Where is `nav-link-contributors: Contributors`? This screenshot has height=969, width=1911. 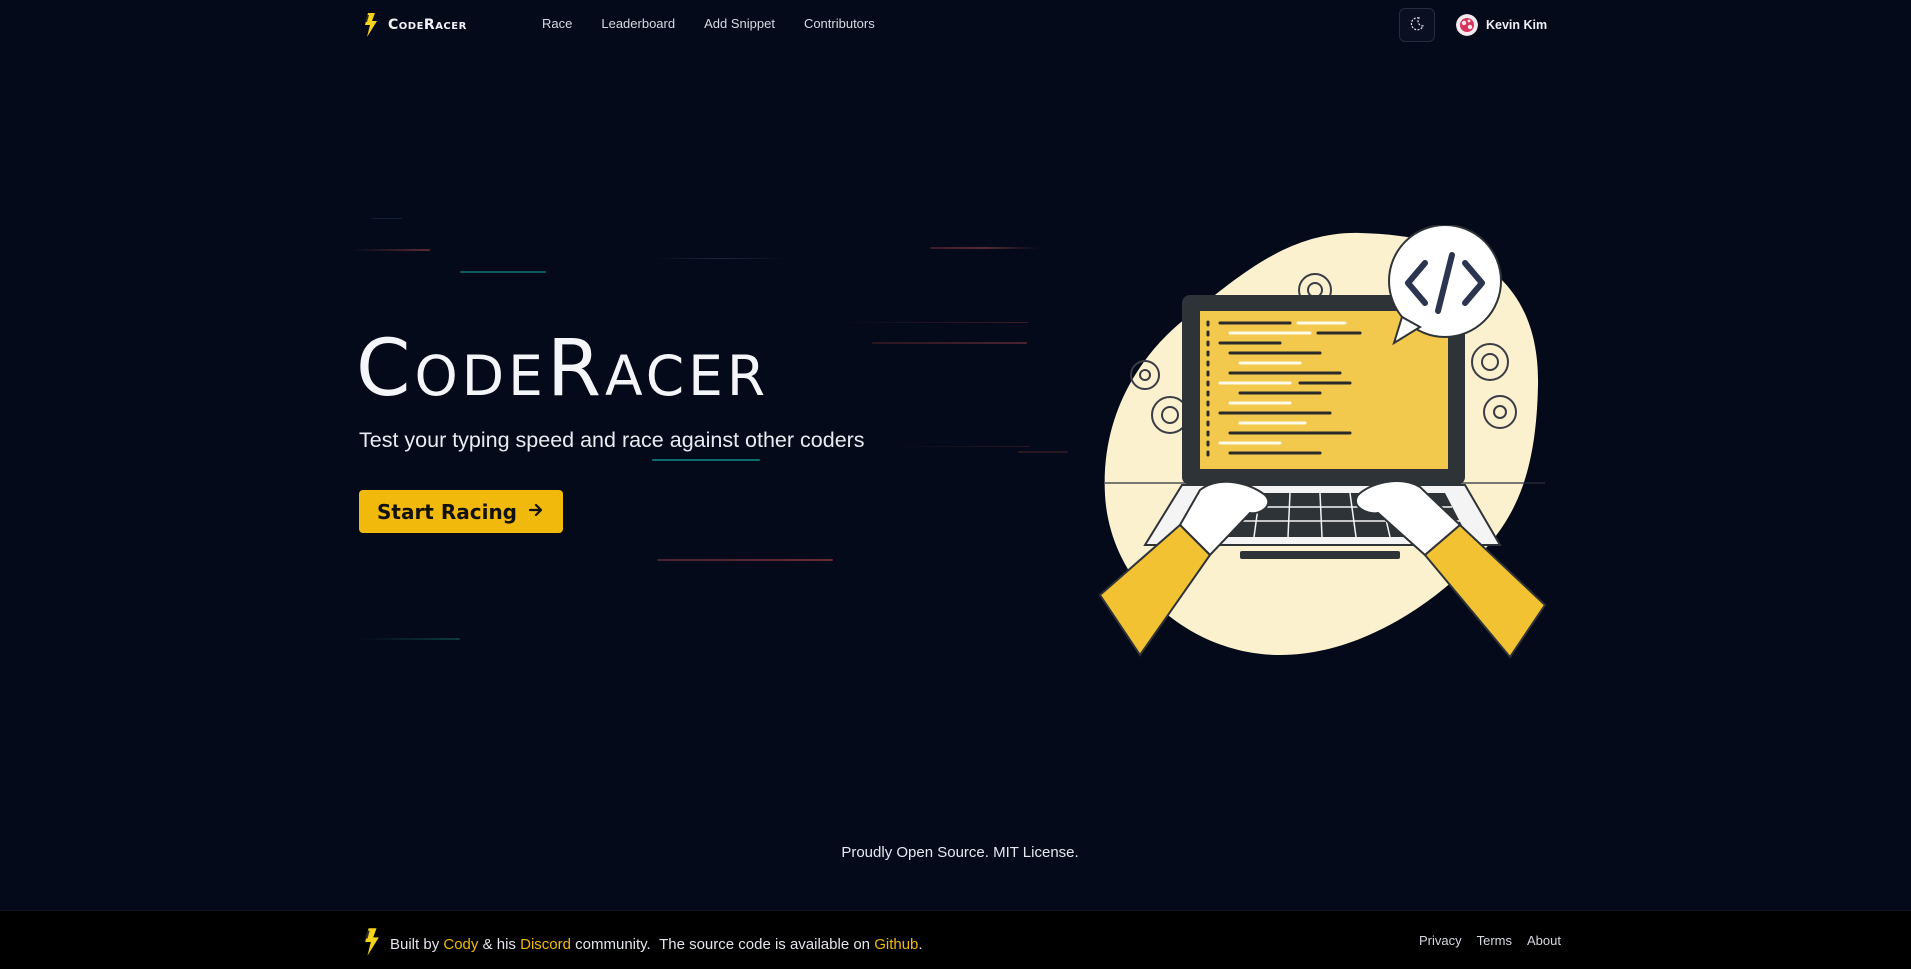 nav-link-contributors: Contributors is located at coordinates (839, 23).